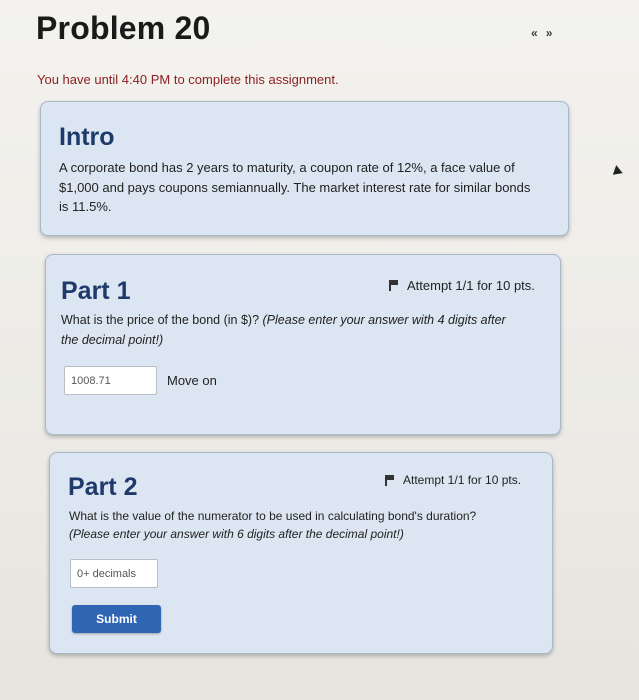  Describe the element at coordinates (110, 380) in the screenshot. I see `part1-answer-field: 1008.71` at that location.